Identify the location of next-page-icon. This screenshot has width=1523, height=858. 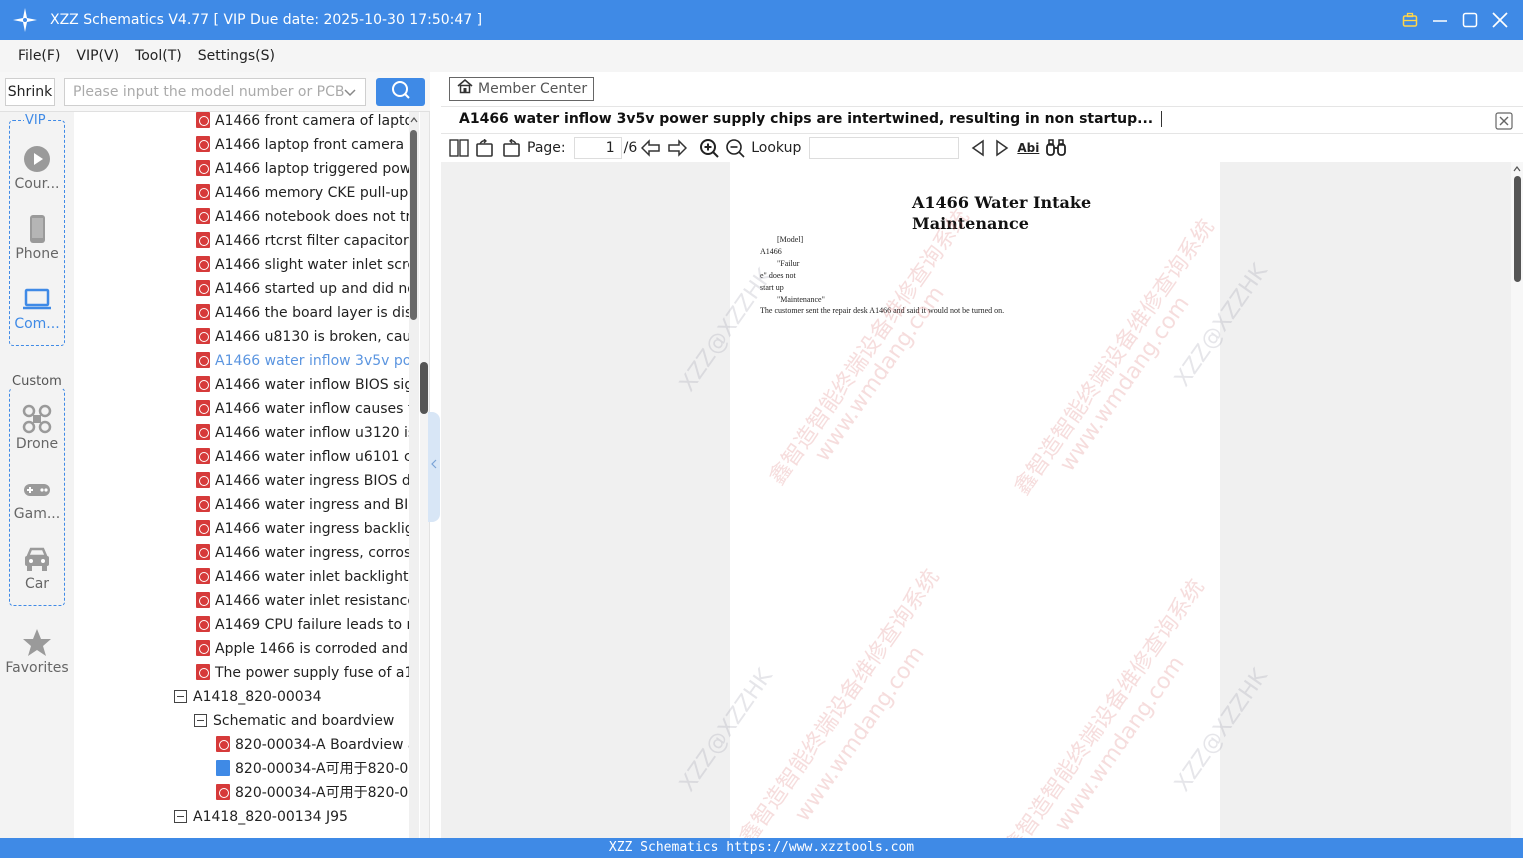
(677, 148).